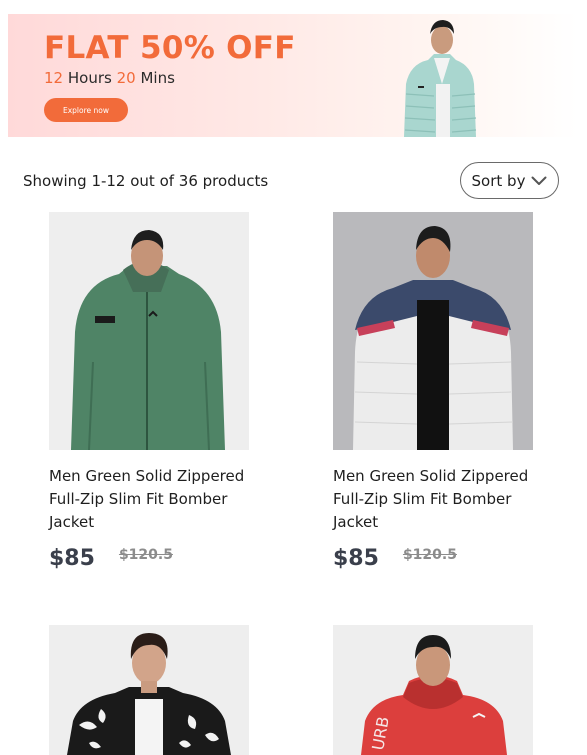  I want to click on chevron-down-icon, so click(539, 180).